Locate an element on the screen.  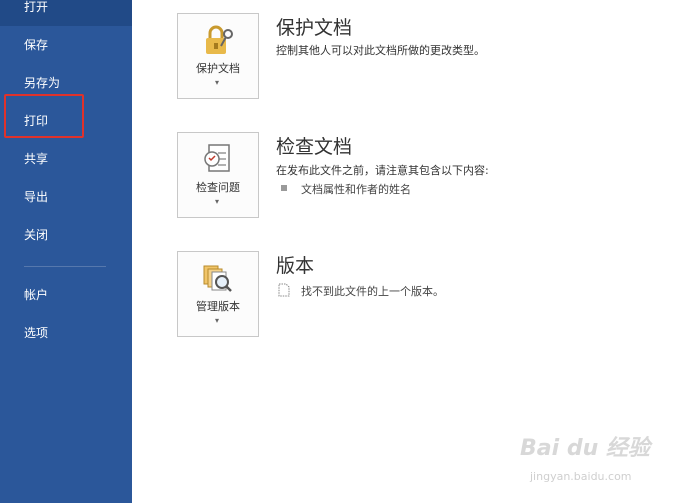
inspect-document-description: 在发布此文件之前，请注意其包含以下内容: is located at coordinates (382, 170).